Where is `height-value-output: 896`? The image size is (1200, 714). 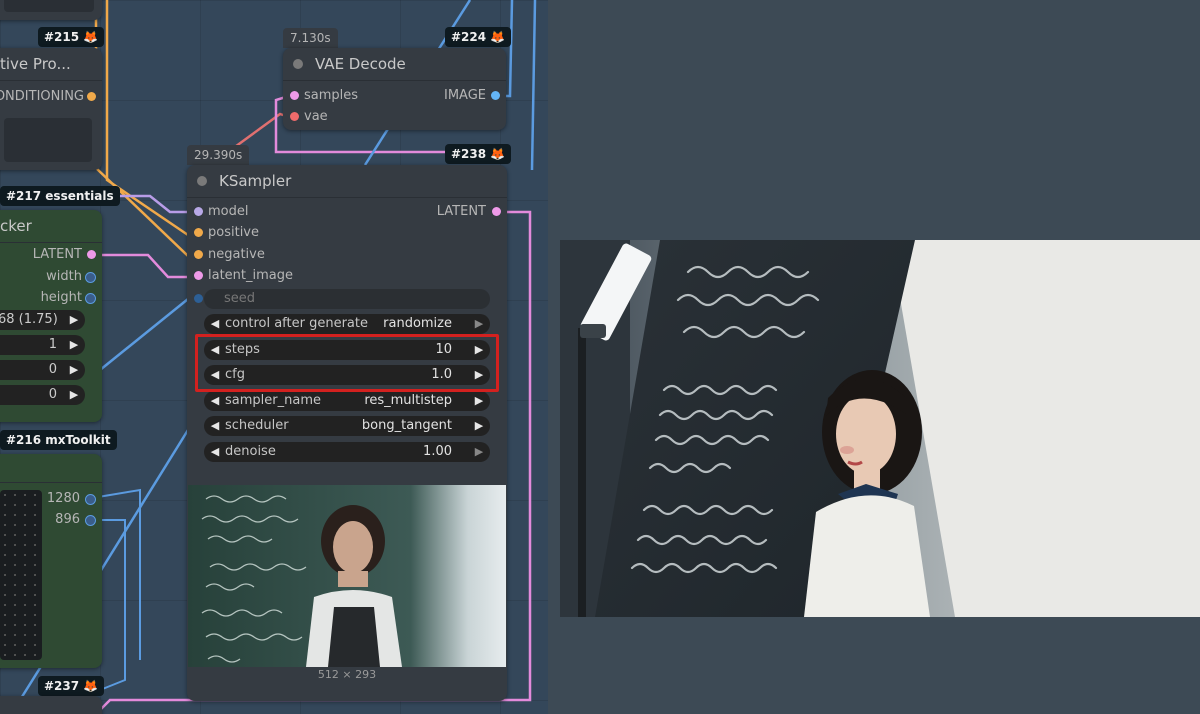 height-value-output: 896 is located at coordinates (73, 520).